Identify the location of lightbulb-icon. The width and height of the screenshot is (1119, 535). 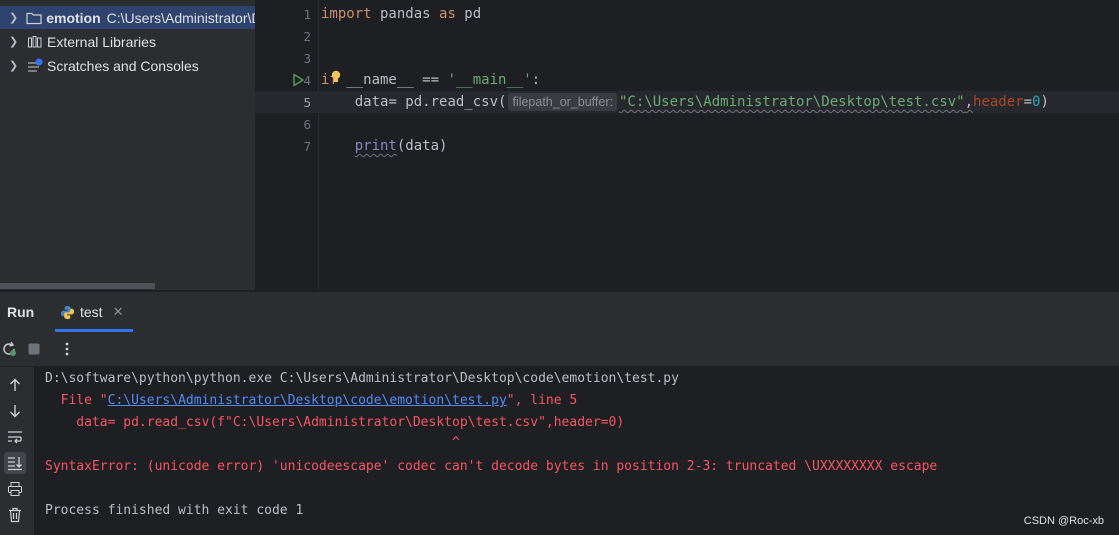
(336, 79).